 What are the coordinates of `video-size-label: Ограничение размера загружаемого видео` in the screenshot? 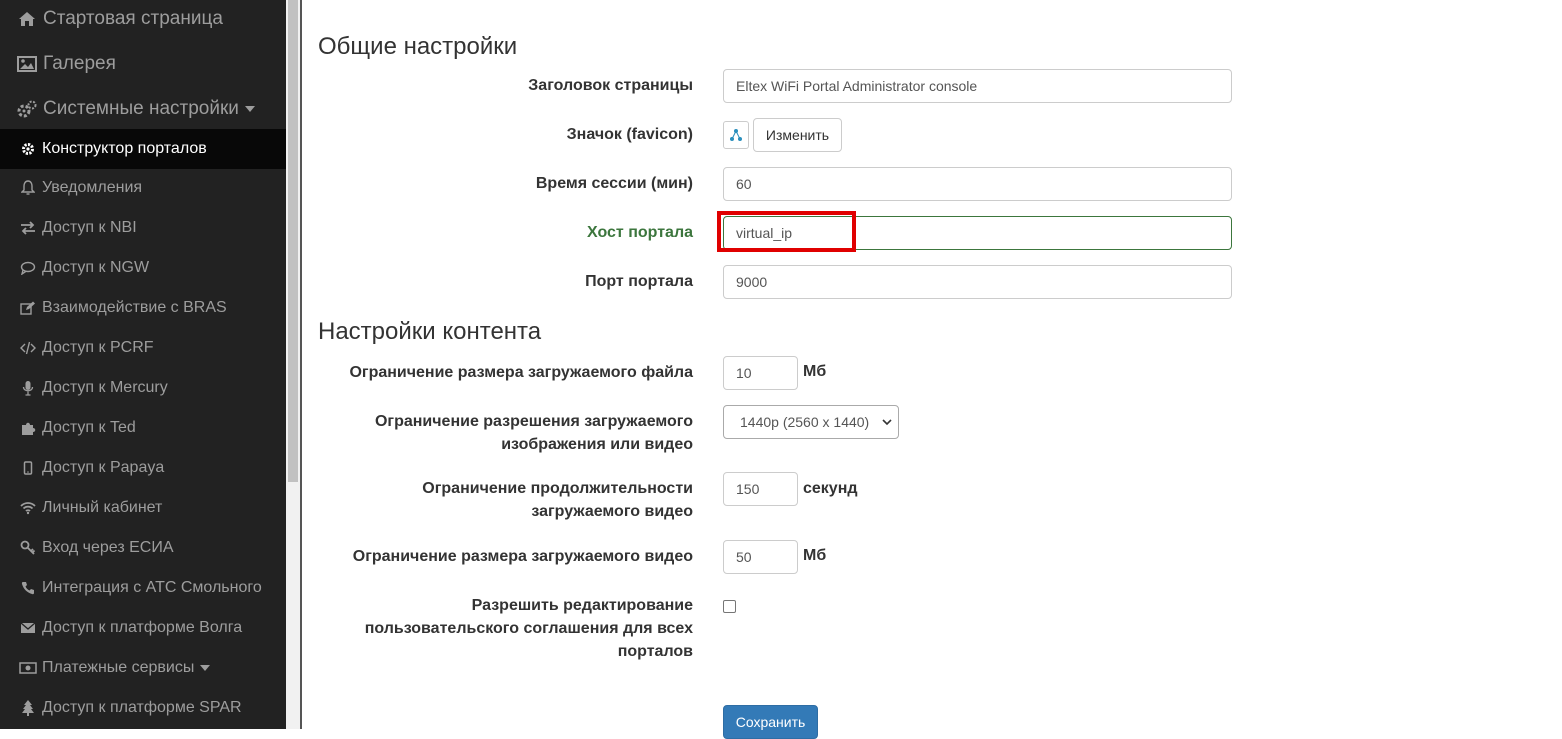 It's located at (522, 556).